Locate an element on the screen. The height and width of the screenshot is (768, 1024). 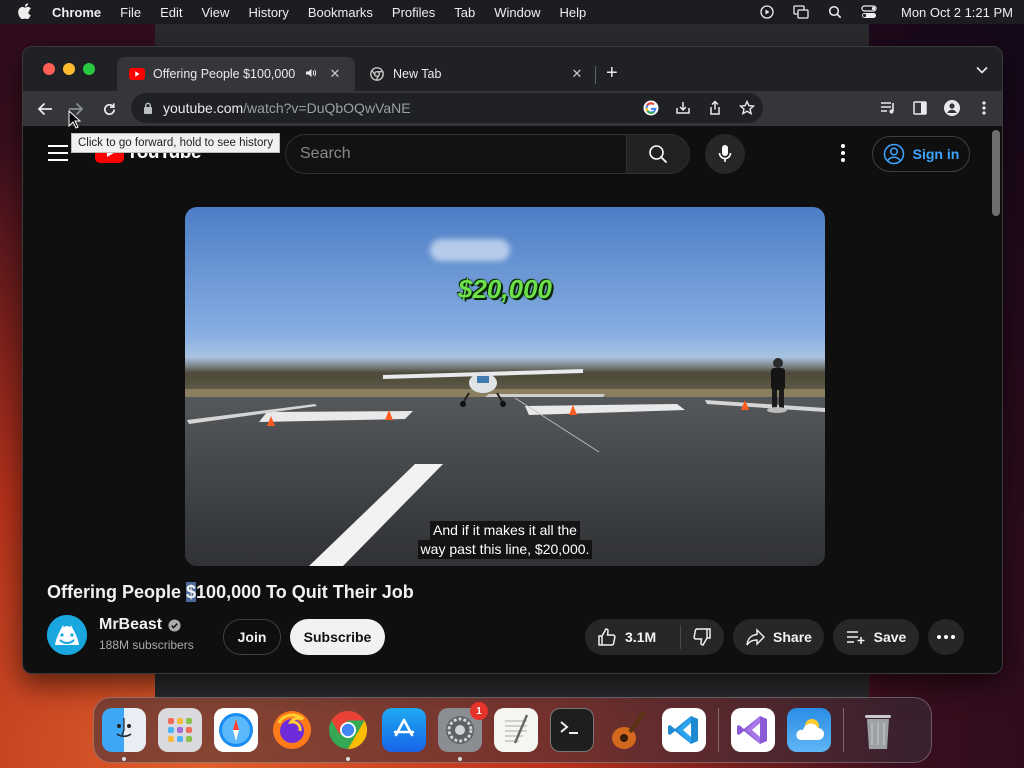
share-button: Share is located at coordinates (778, 637).